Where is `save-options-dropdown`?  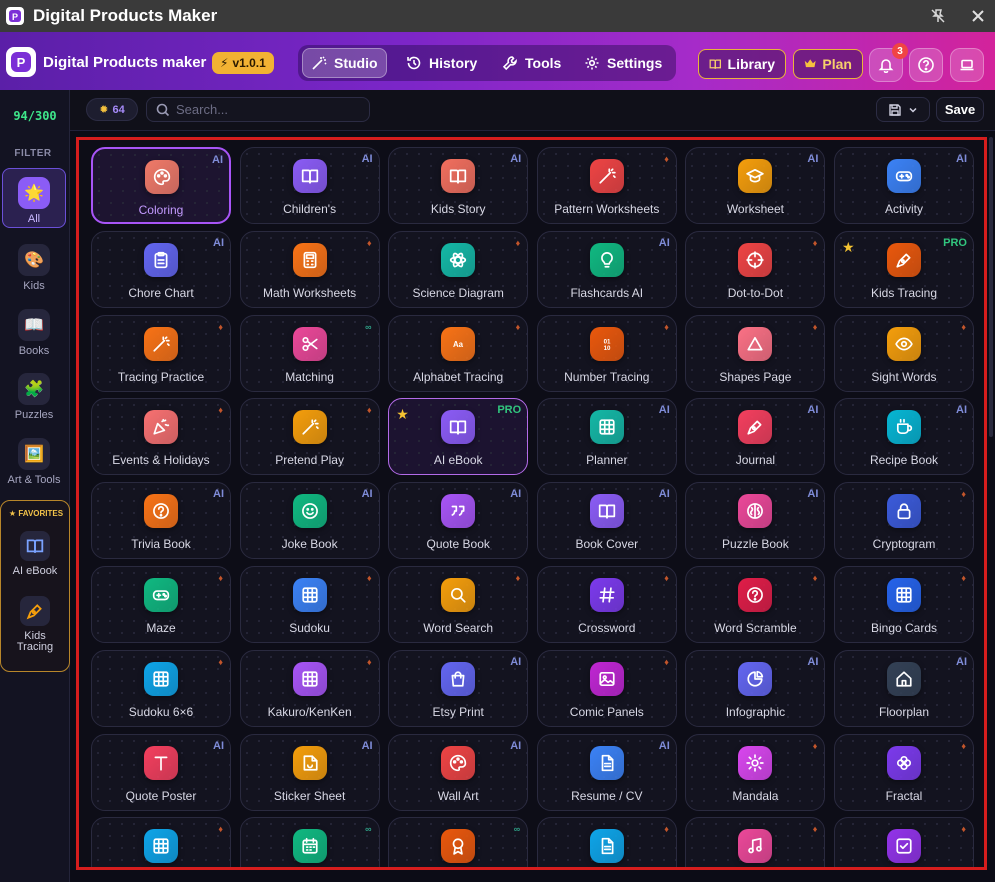
save-options-dropdown is located at coordinates (903, 109).